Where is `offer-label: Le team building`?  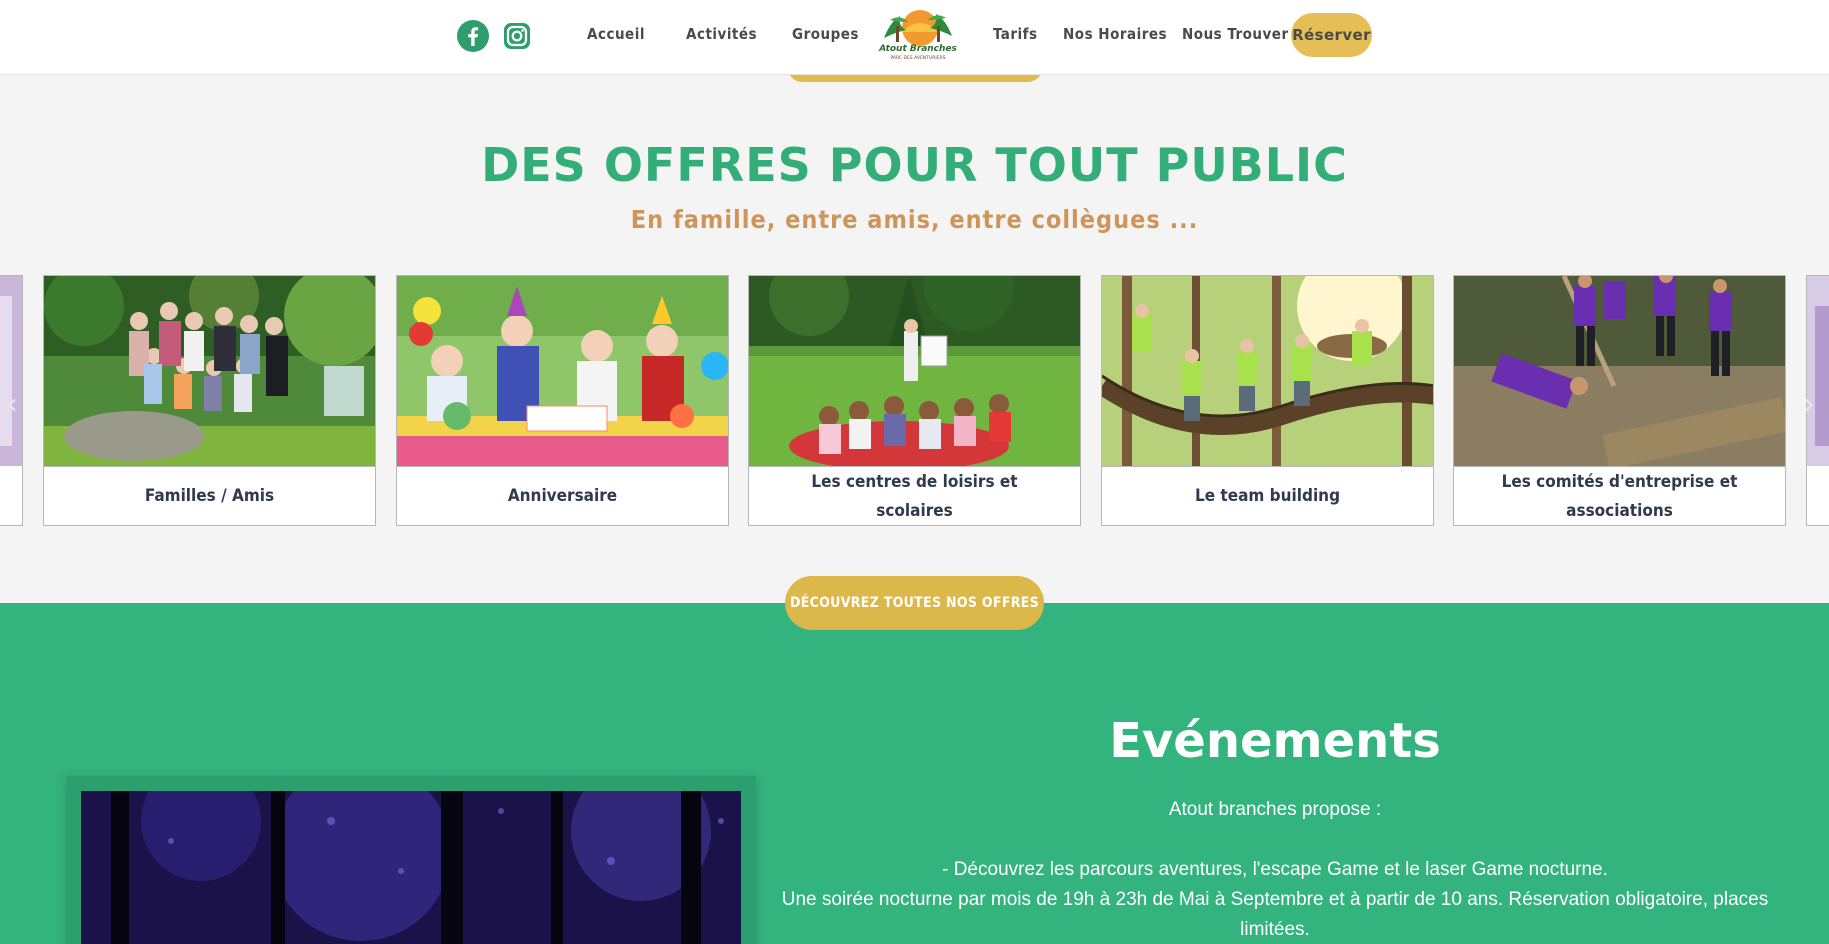 offer-label: Le team building is located at coordinates (1267, 495).